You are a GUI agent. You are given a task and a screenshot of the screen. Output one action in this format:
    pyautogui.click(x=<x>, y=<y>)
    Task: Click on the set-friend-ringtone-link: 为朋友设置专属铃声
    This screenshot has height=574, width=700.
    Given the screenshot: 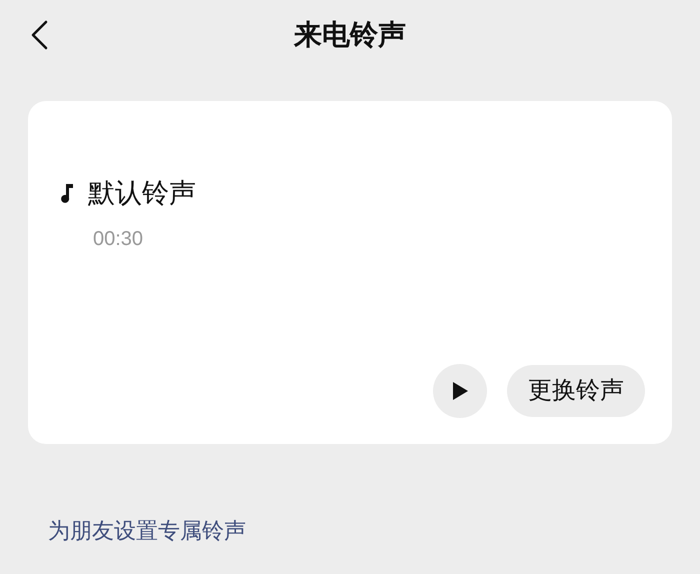 What is the action you would take?
    pyautogui.click(x=147, y=530)
    